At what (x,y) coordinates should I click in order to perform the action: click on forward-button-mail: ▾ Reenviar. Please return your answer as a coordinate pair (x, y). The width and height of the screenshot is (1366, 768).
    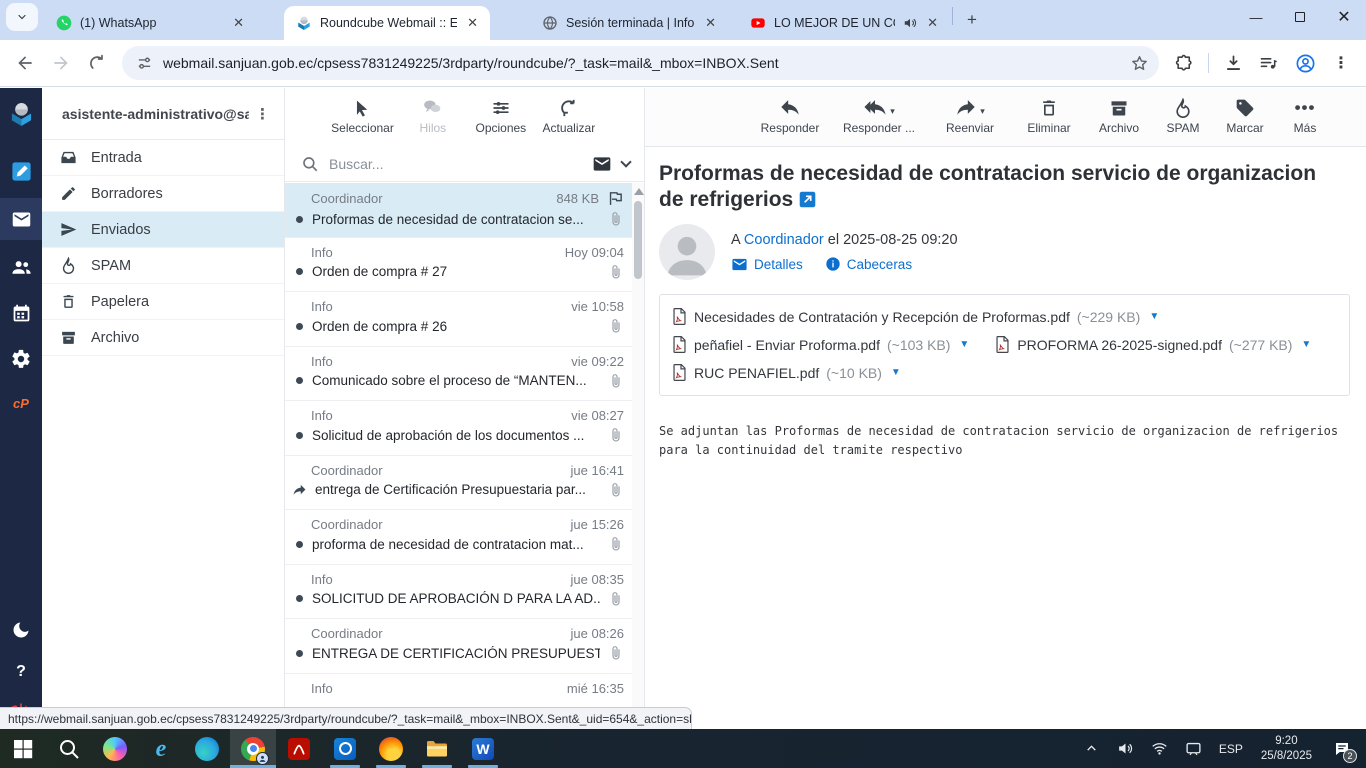
    Looking at the image, I should click on (970, 115).